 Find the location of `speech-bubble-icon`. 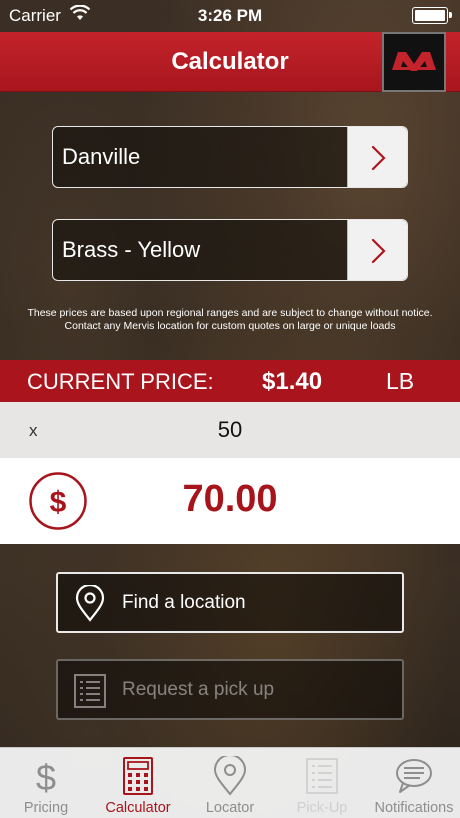

speech-bubble-icon is located at coordinates (414, 778).